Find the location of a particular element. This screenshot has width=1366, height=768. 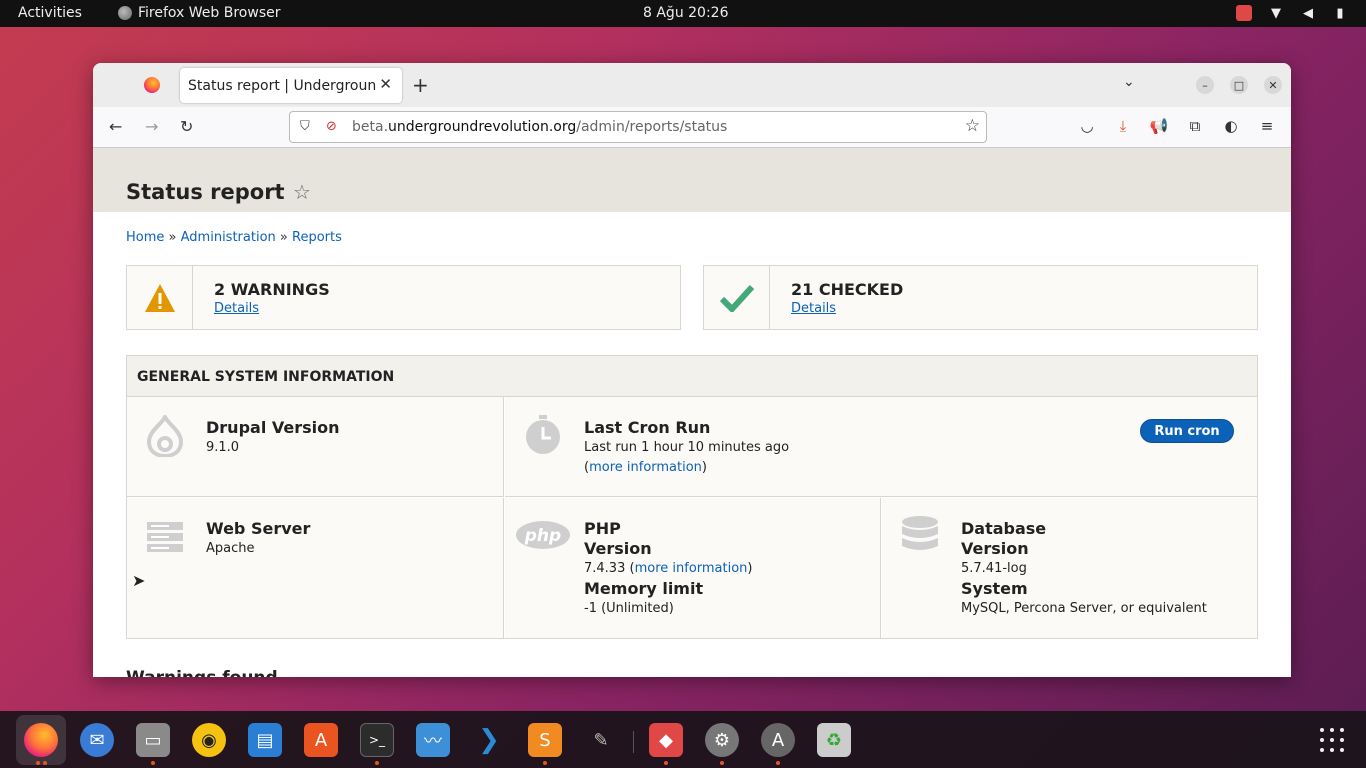

breadcrumb-home: Home is located at coordinates (145, 237).